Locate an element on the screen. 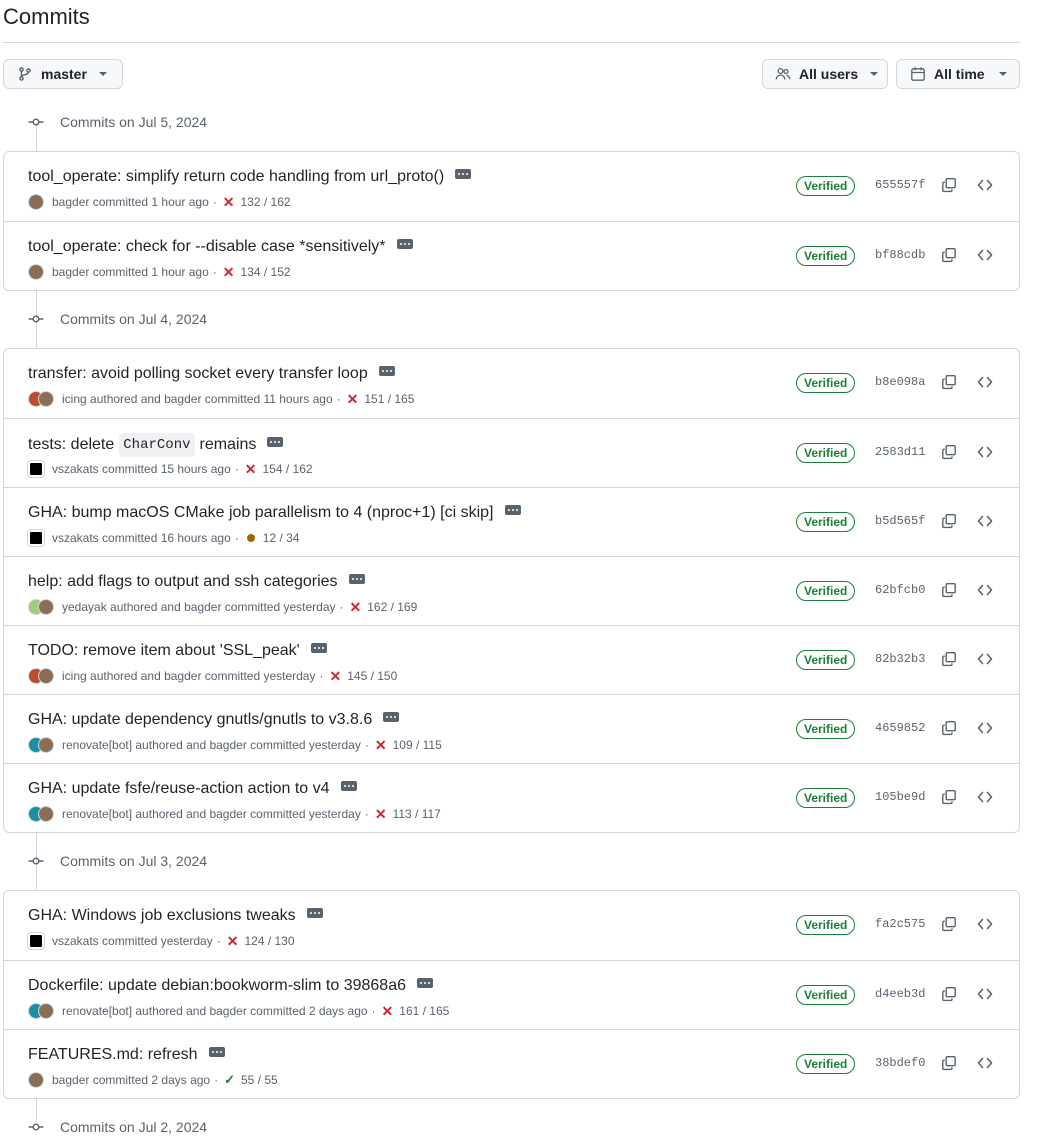 The height and width of the screenshot is (1137, 1038). commit-author-text: vszakats committed 15 hours ago is located at coordinates (141, 469).